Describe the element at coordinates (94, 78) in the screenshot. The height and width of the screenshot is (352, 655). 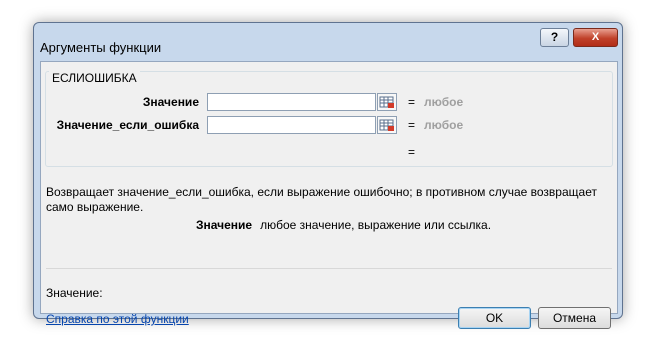
I see `function-name: ЕСЛИОШИБКА` at that location.